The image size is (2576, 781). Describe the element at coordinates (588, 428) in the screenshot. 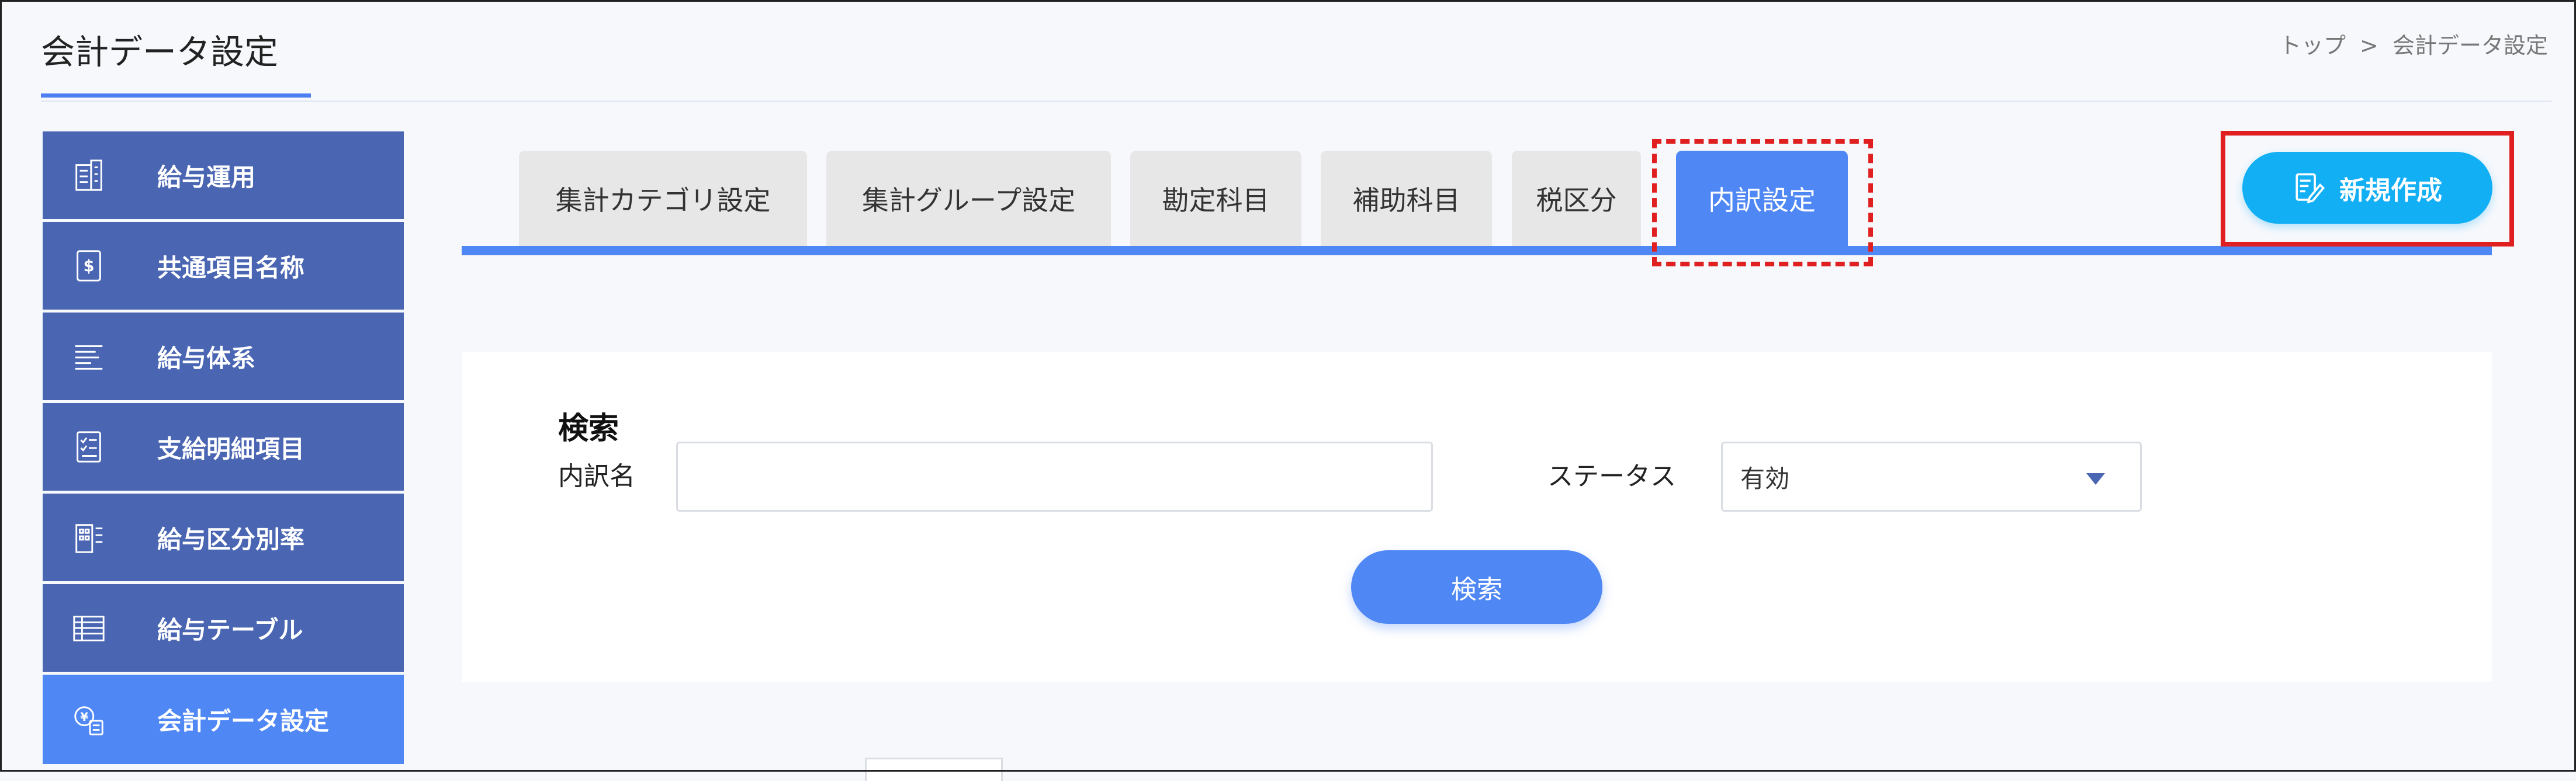

I see `search-heading: 検索` at that location.